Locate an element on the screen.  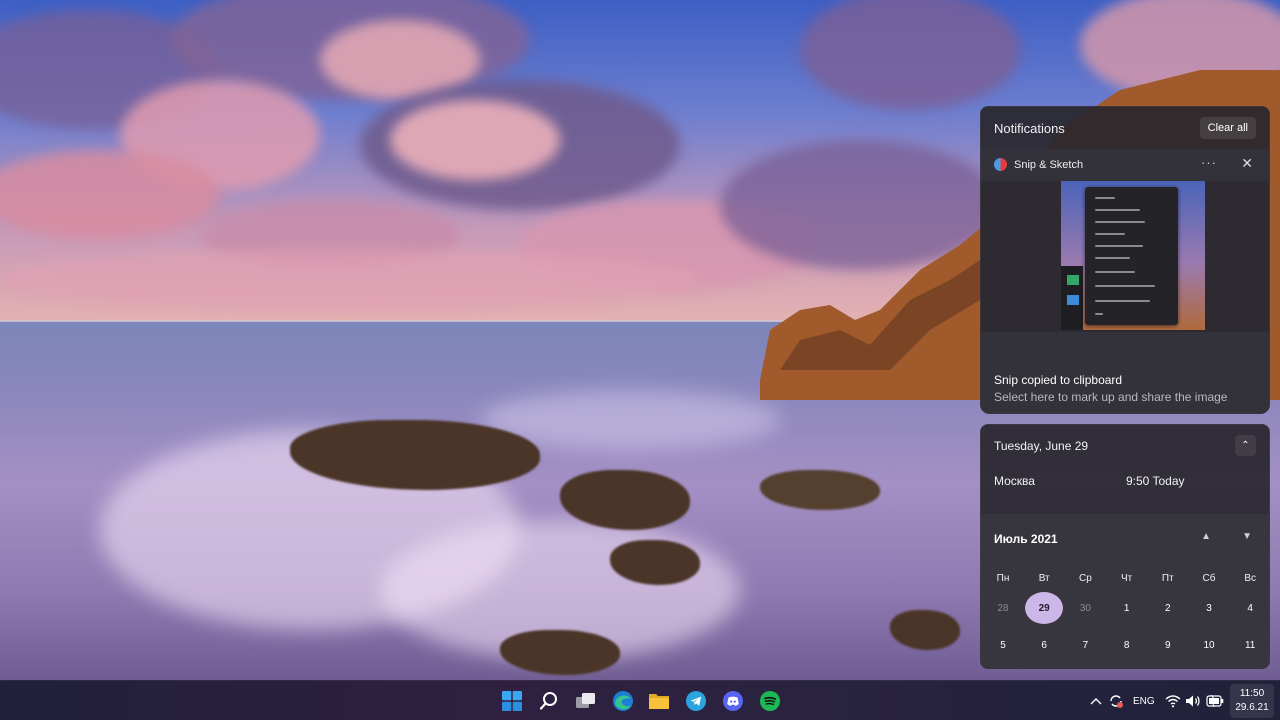
calendar-date-heading: Tuesday, June 29 is located at coordinates (1041, 446).